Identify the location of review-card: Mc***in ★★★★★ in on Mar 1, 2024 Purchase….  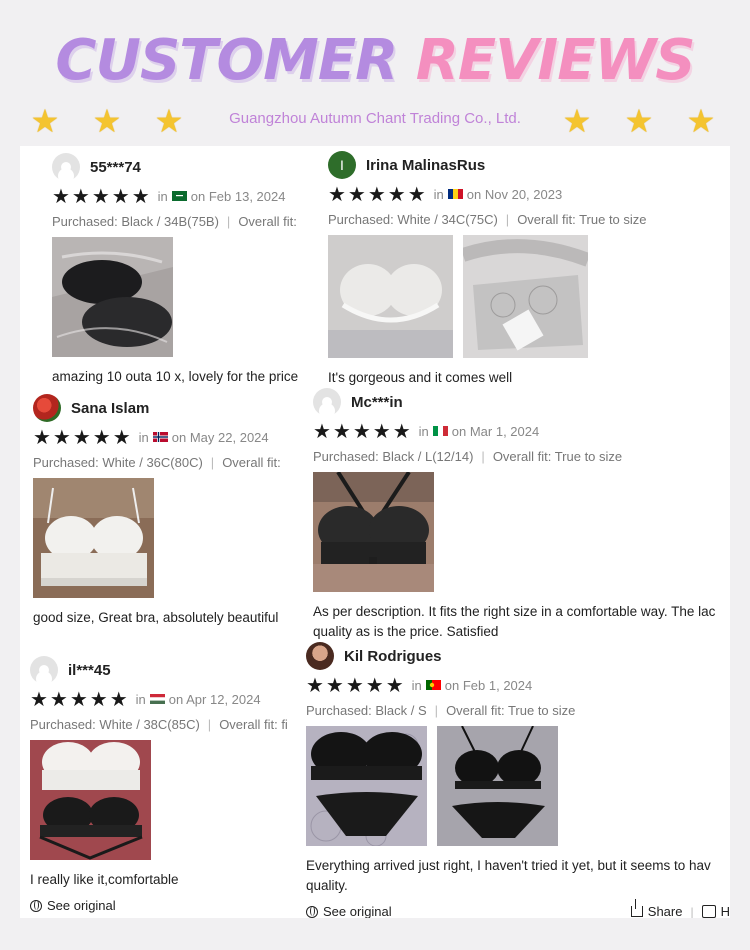
(521, 514).